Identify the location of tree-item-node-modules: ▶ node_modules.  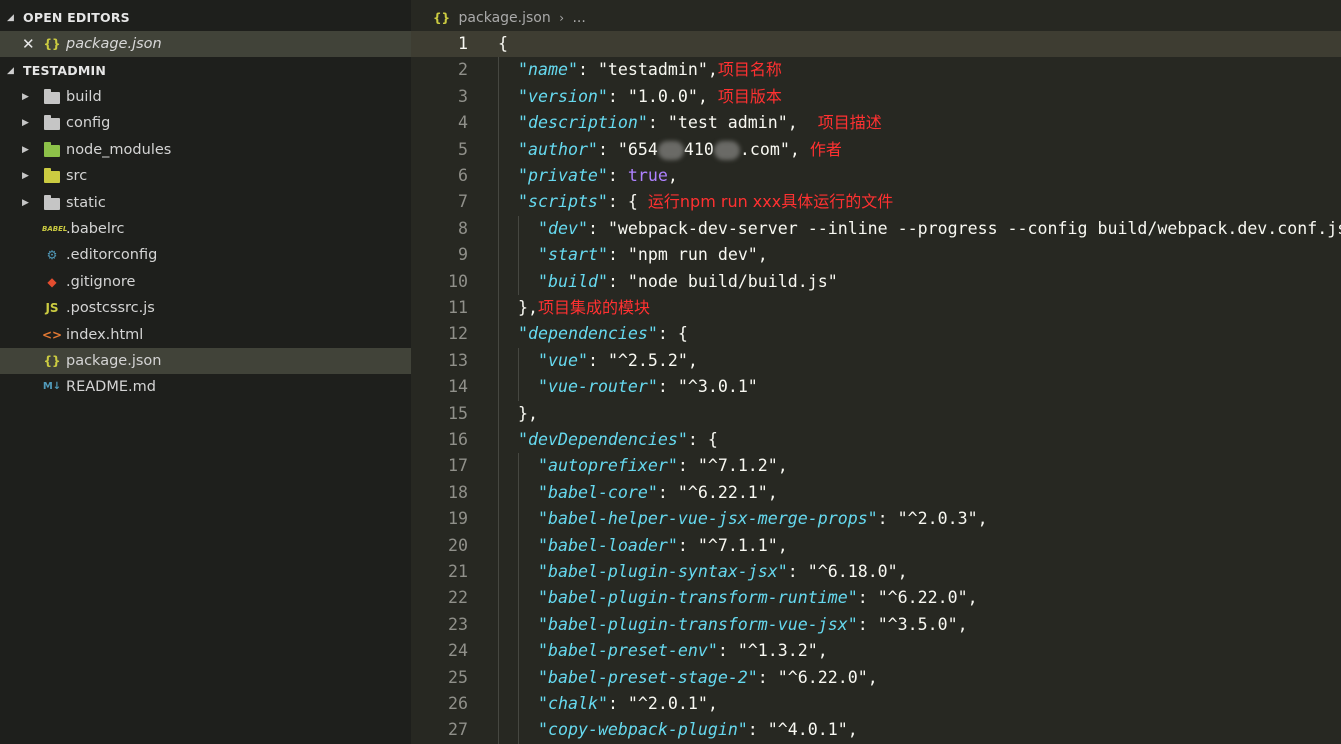
(205, 150).